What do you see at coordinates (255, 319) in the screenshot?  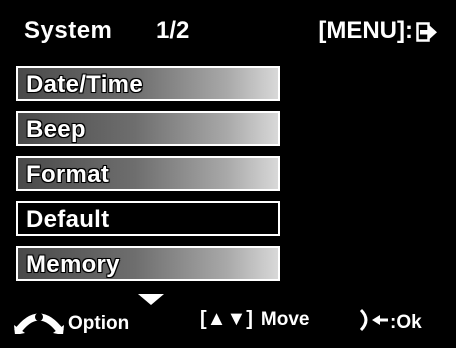 I see `move-hint: [▲▼] Move` at bounding box center [255, 319].